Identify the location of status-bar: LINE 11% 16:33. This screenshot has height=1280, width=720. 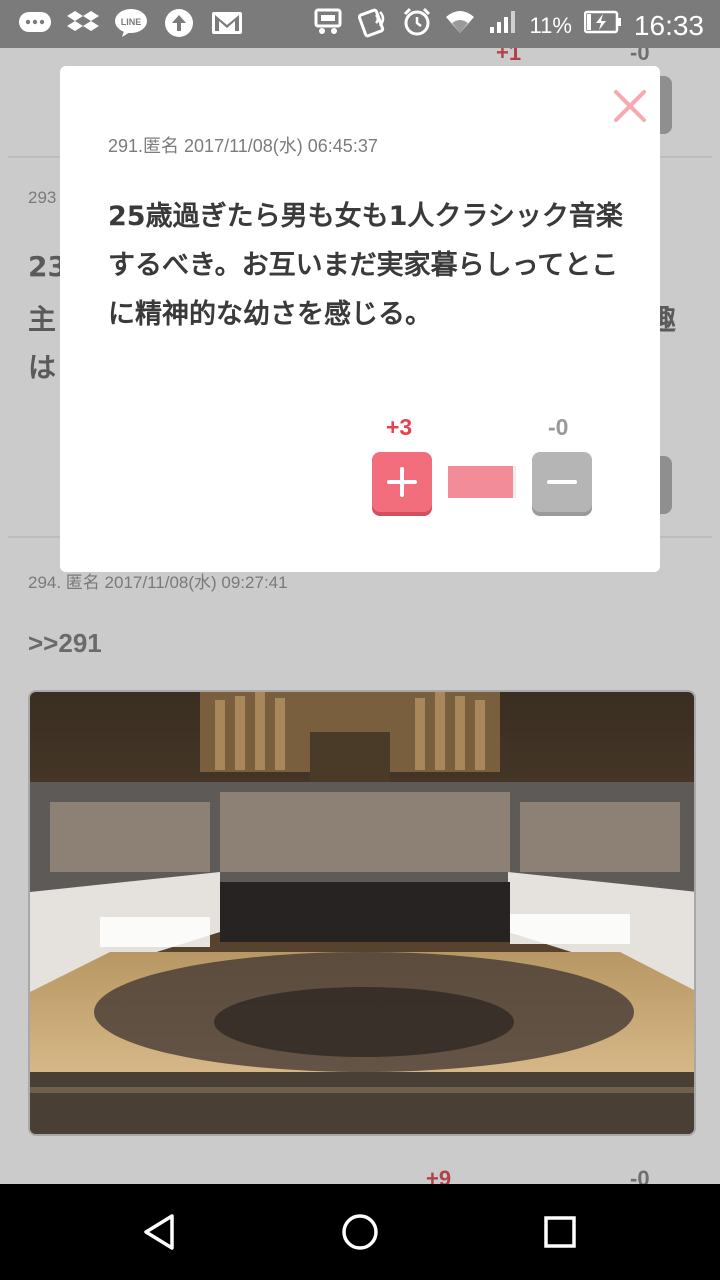
(360, 24).